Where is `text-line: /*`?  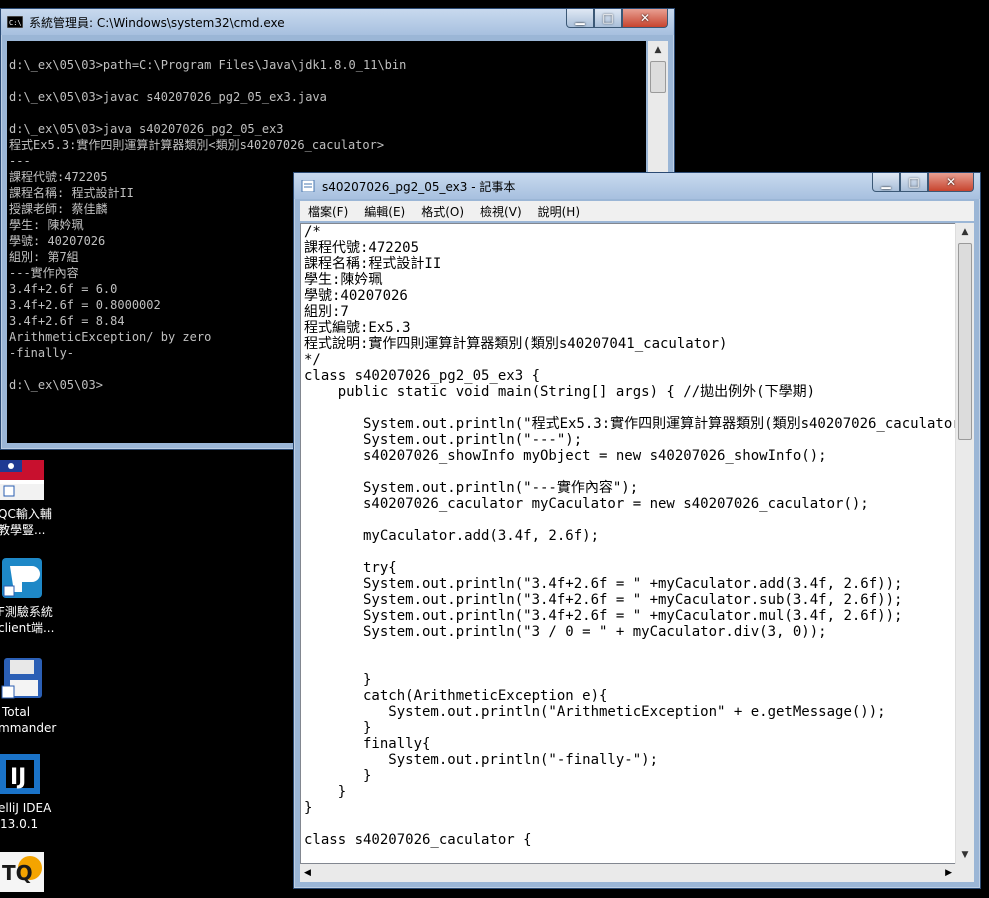 text-line: /* is located at coordinates (312, 232).